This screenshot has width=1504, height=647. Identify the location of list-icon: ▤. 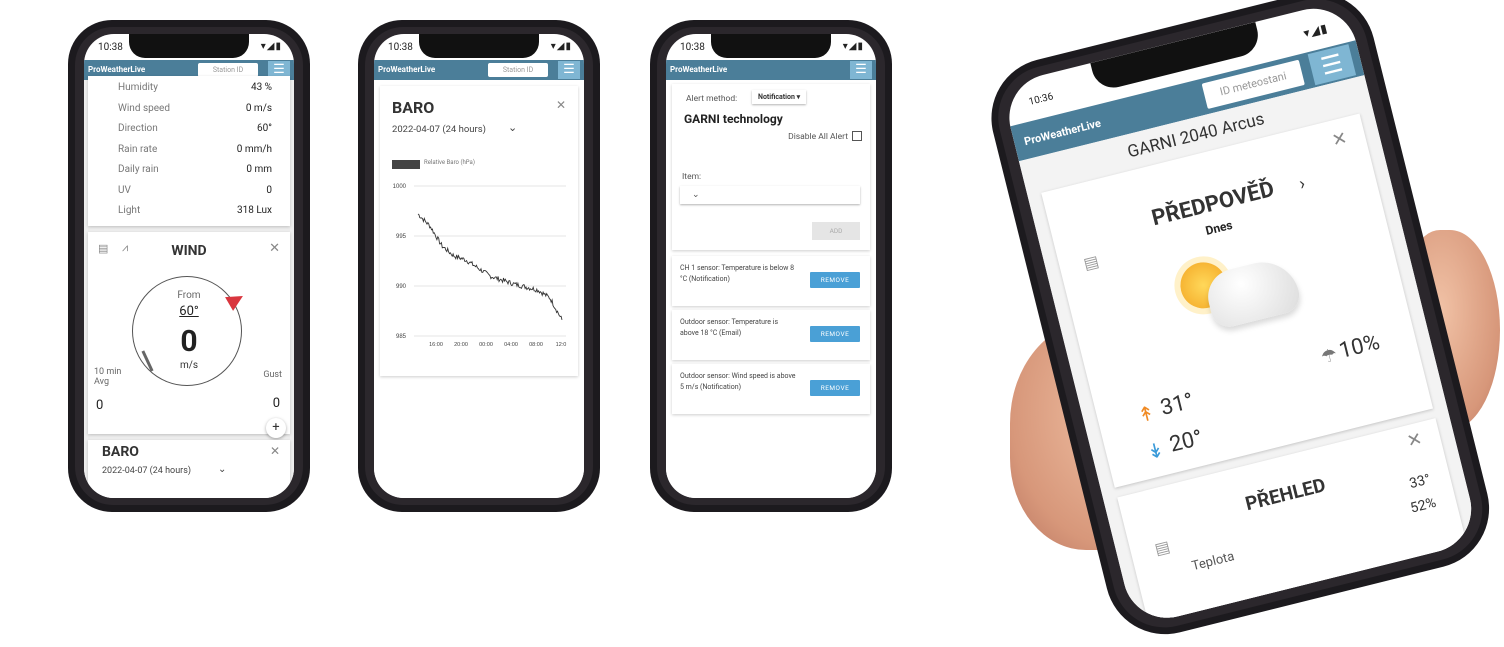
(1162, 548).